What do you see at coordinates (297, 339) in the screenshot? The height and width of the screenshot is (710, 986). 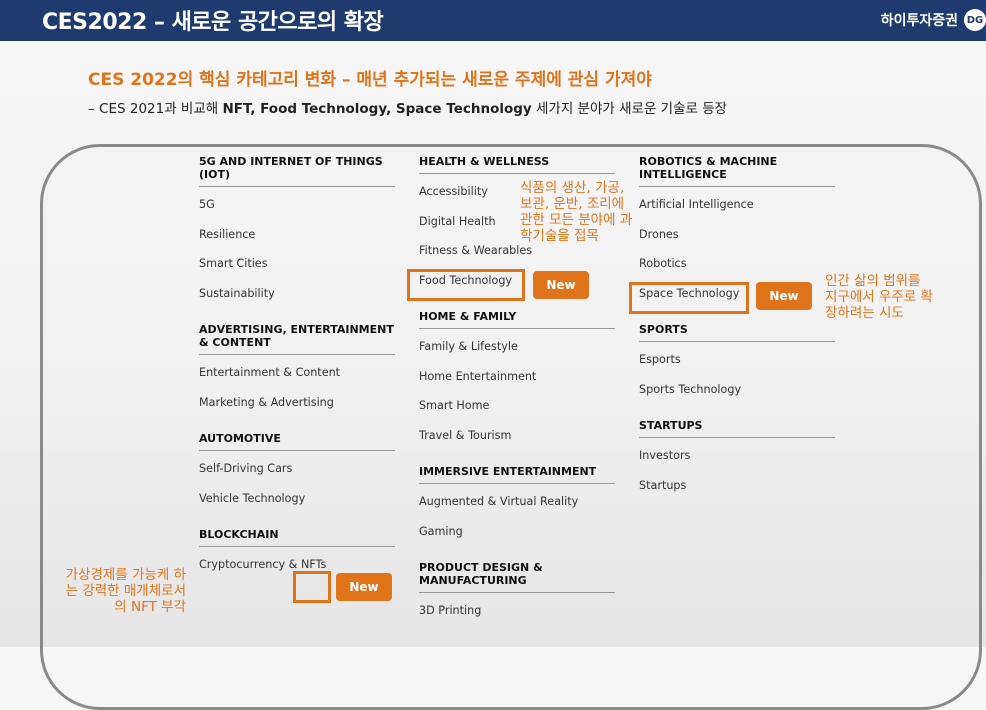 I see `category-title: ADVERTISING, ENTERTAINMENT & CONTENT` at bounding box center [297, 339].